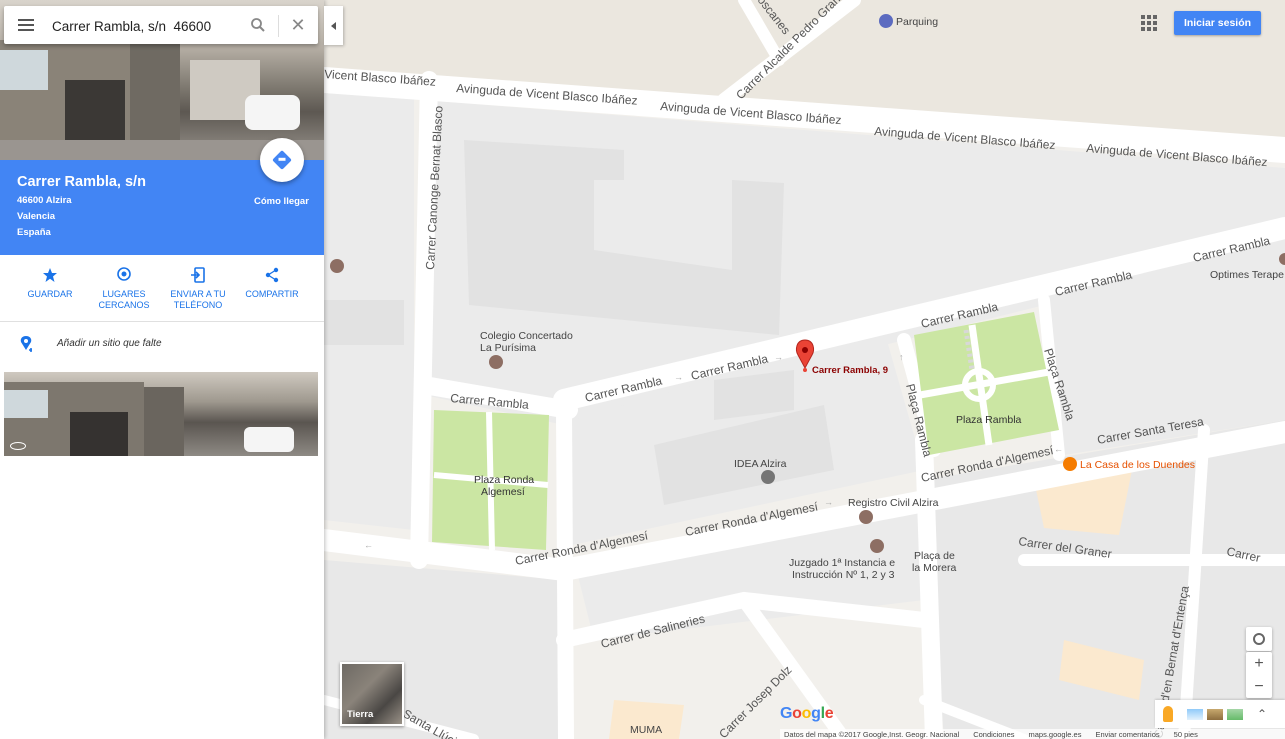  I want to click on directions-label: Cómo llegar, so click(281, 201).